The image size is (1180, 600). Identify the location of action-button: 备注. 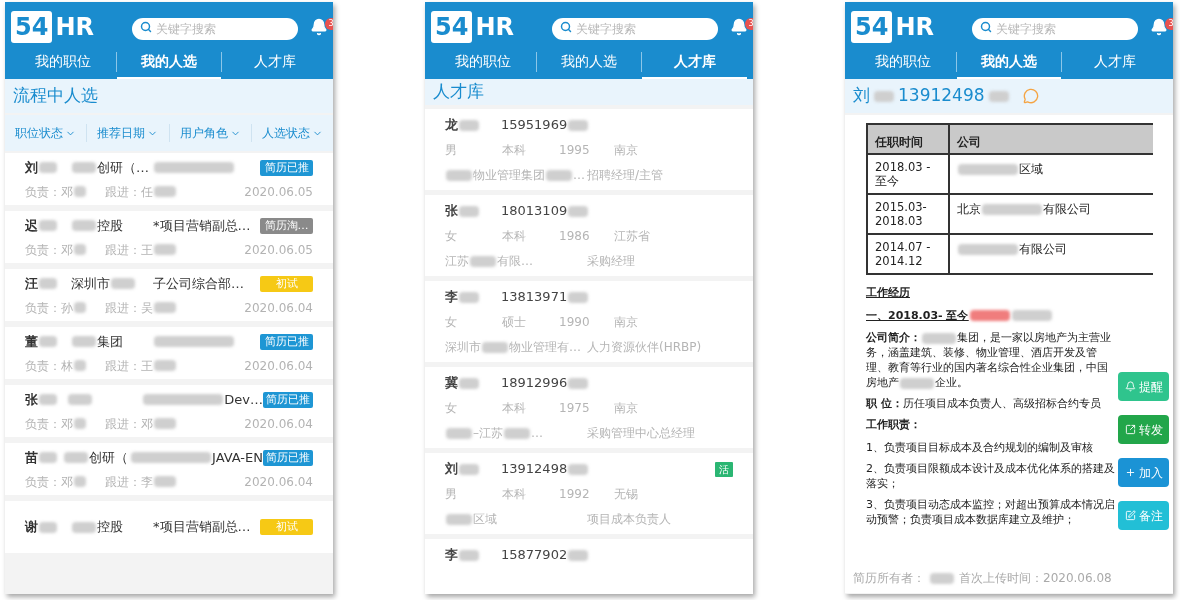
(1143, 515).